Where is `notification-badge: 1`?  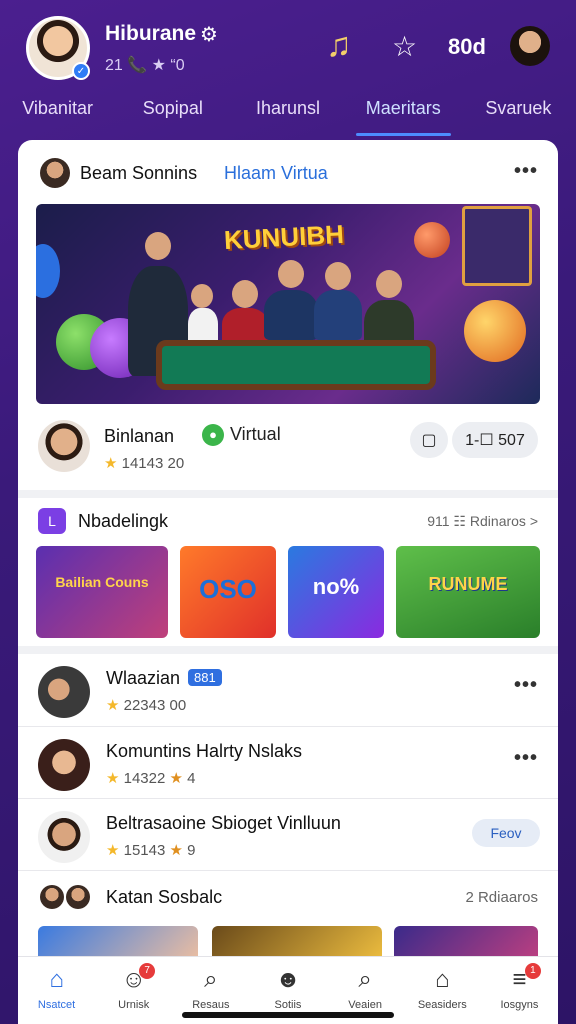
notification-badge: 1 is located at coordinates (532, 971).